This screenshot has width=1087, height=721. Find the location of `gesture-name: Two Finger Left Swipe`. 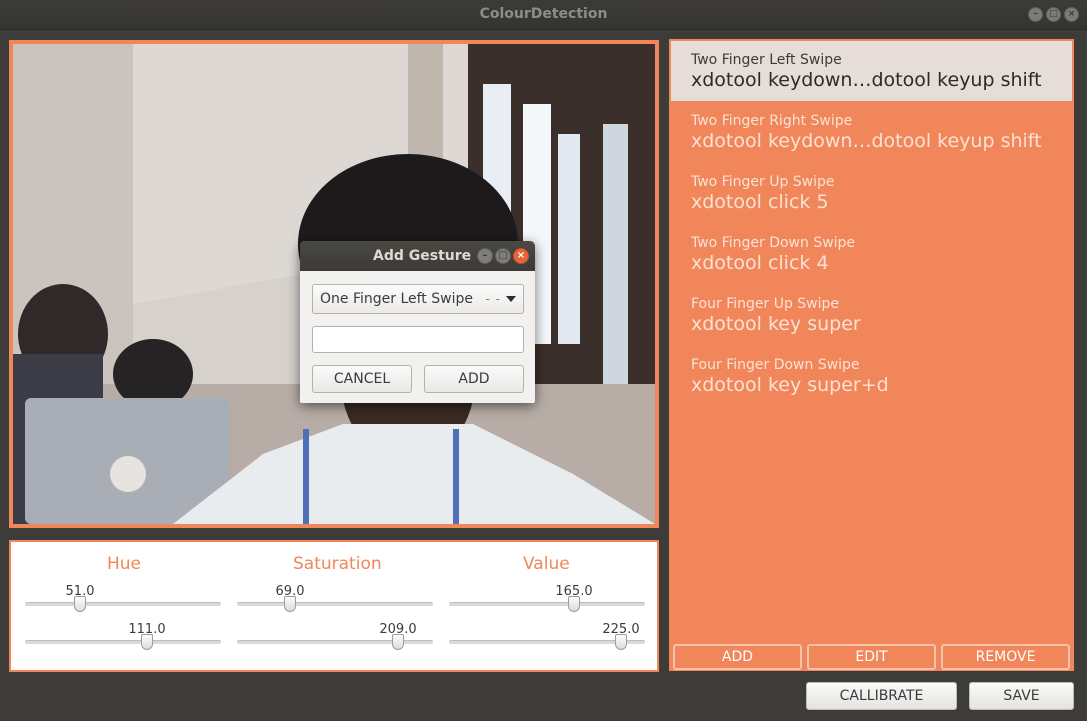

gesture-name: Two Finger Left Swipe is located at coordinates (766, 60).